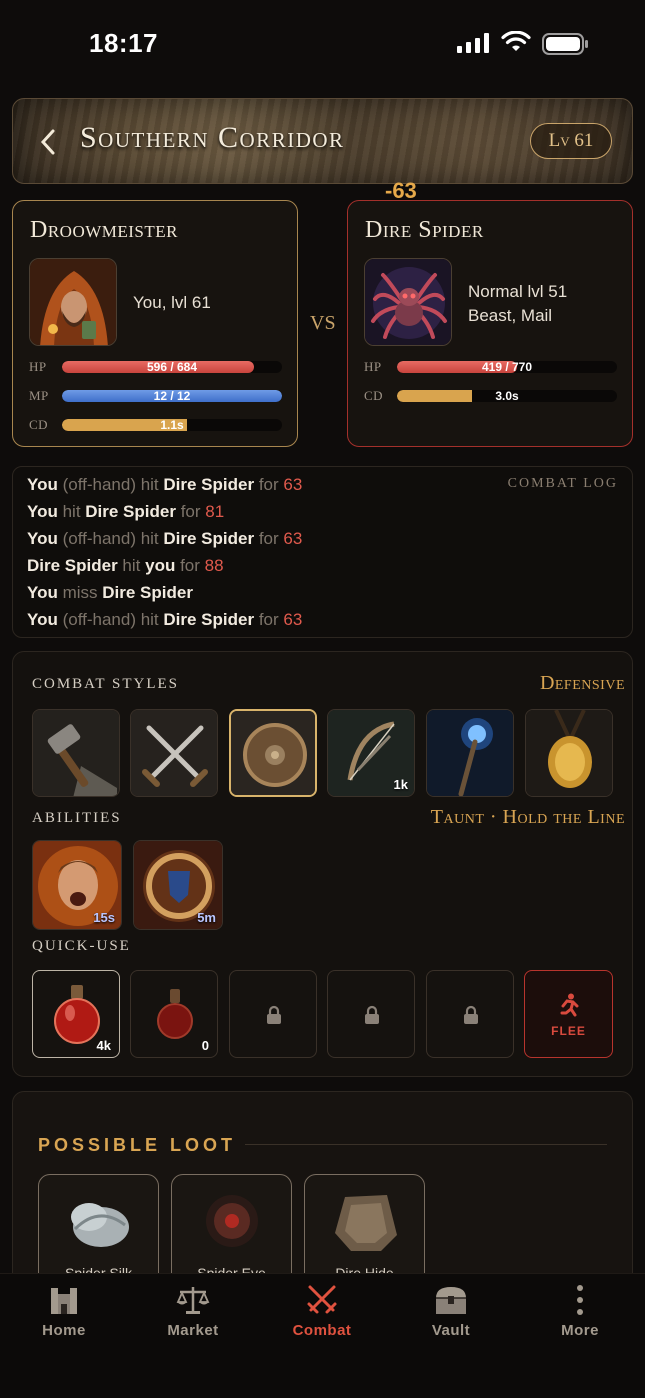 Image resolution: width=645 pixels, height=1398 pixels. I want to click on hooded-monk-icon, so click(73, 302).